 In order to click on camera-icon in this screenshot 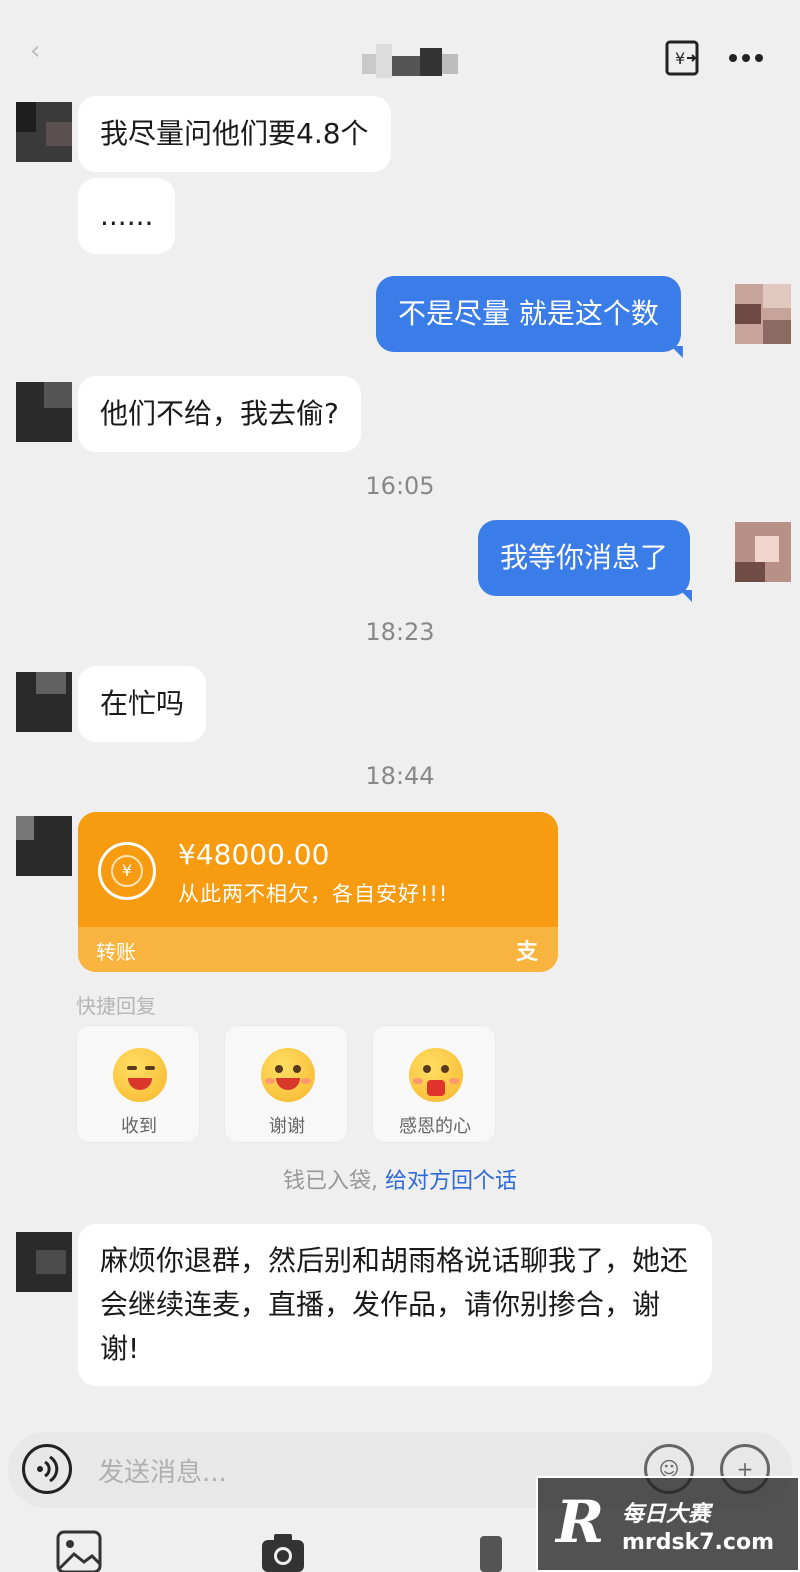, I will do `click(283, 1551)`.